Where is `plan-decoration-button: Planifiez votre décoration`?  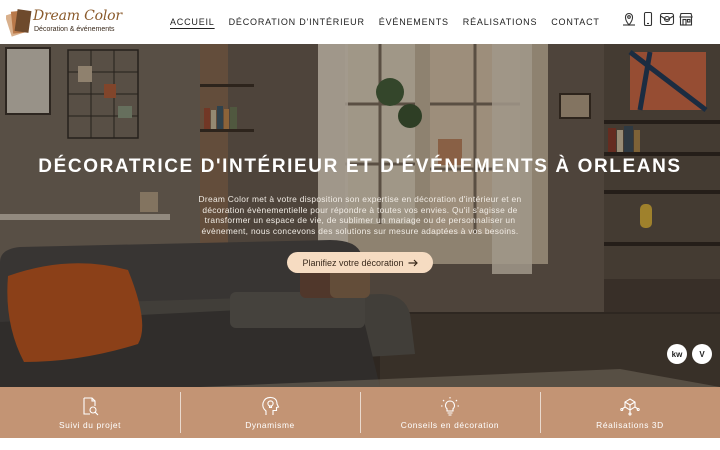 plan-decoration-button: Planifiez votre décoration is located at coordinates (360, 262).